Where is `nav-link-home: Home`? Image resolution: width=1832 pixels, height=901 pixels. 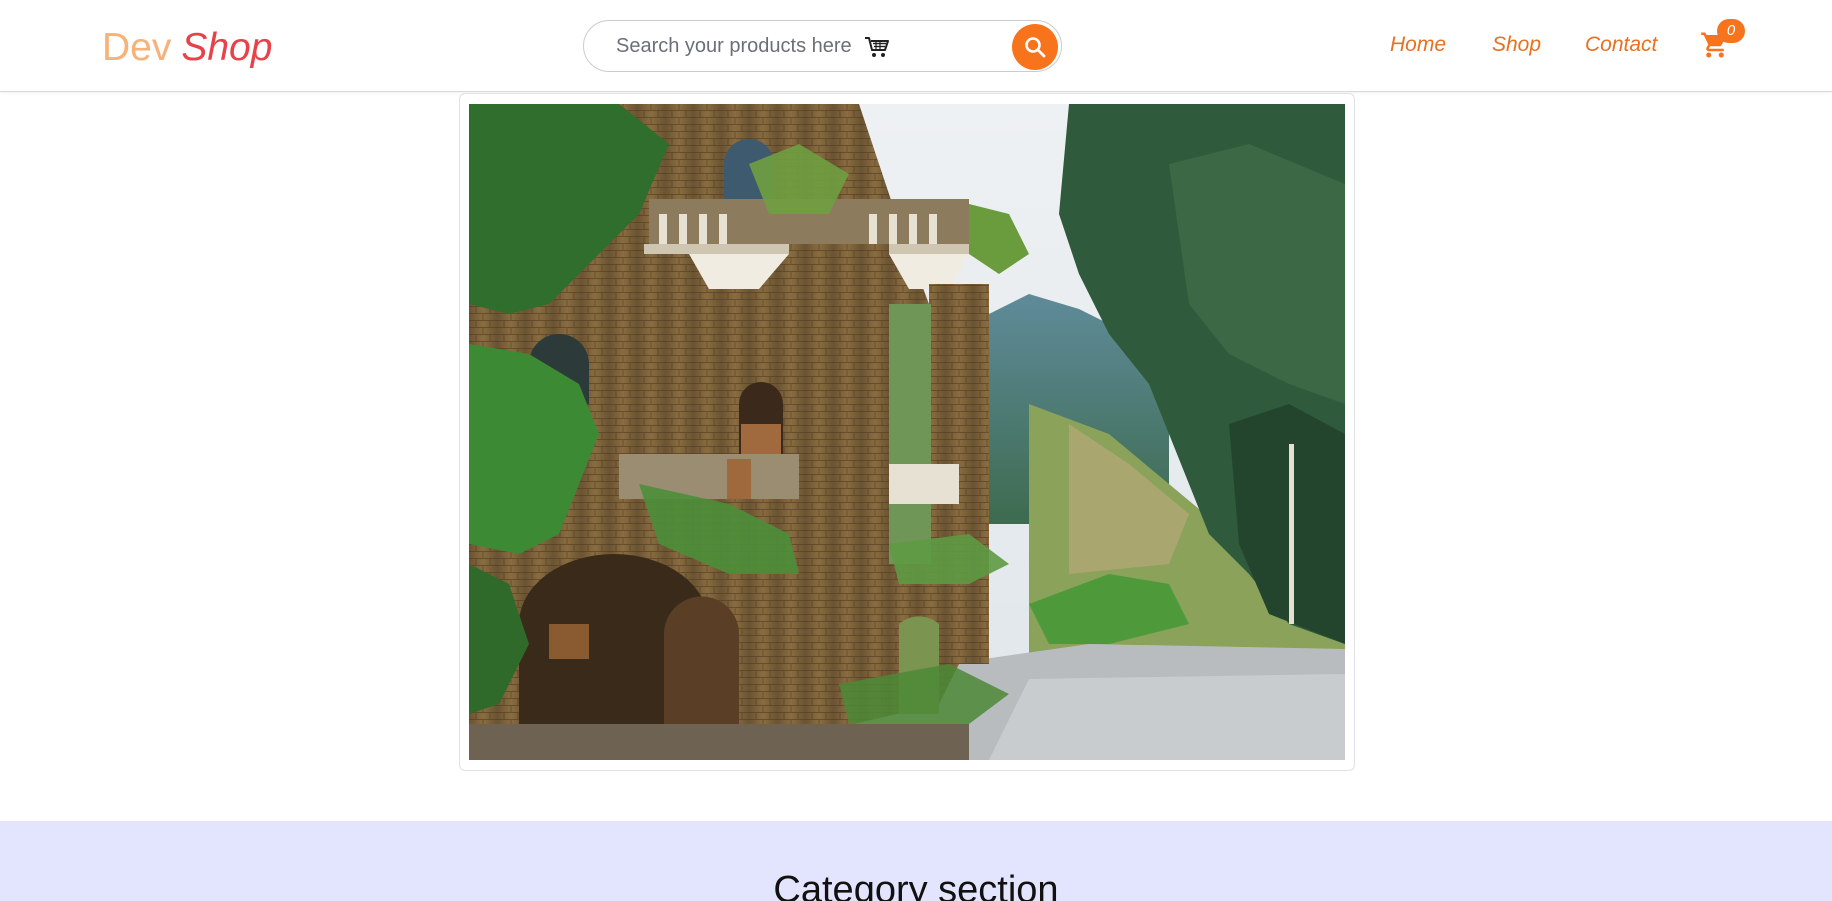 nav-link-home: Home is located at coordinates (1418, 45).